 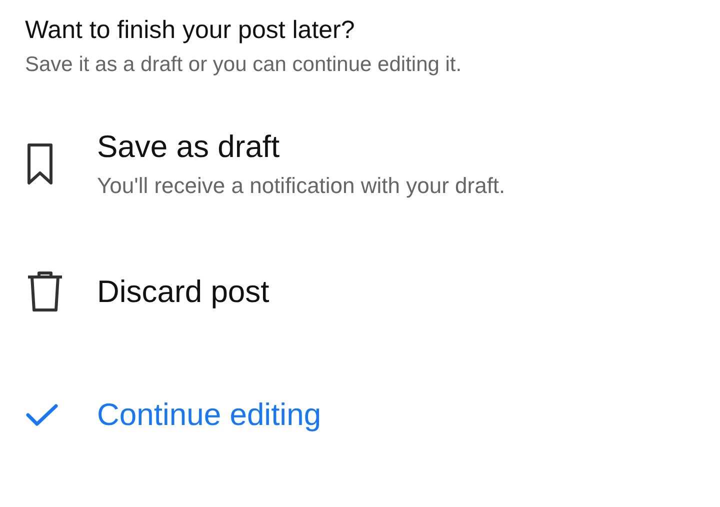 What do you see at coordinates (301, 186) in the screenshot?
I see `option-description: You'll receive a notification with your draft.` at bounding box center [301, 186].